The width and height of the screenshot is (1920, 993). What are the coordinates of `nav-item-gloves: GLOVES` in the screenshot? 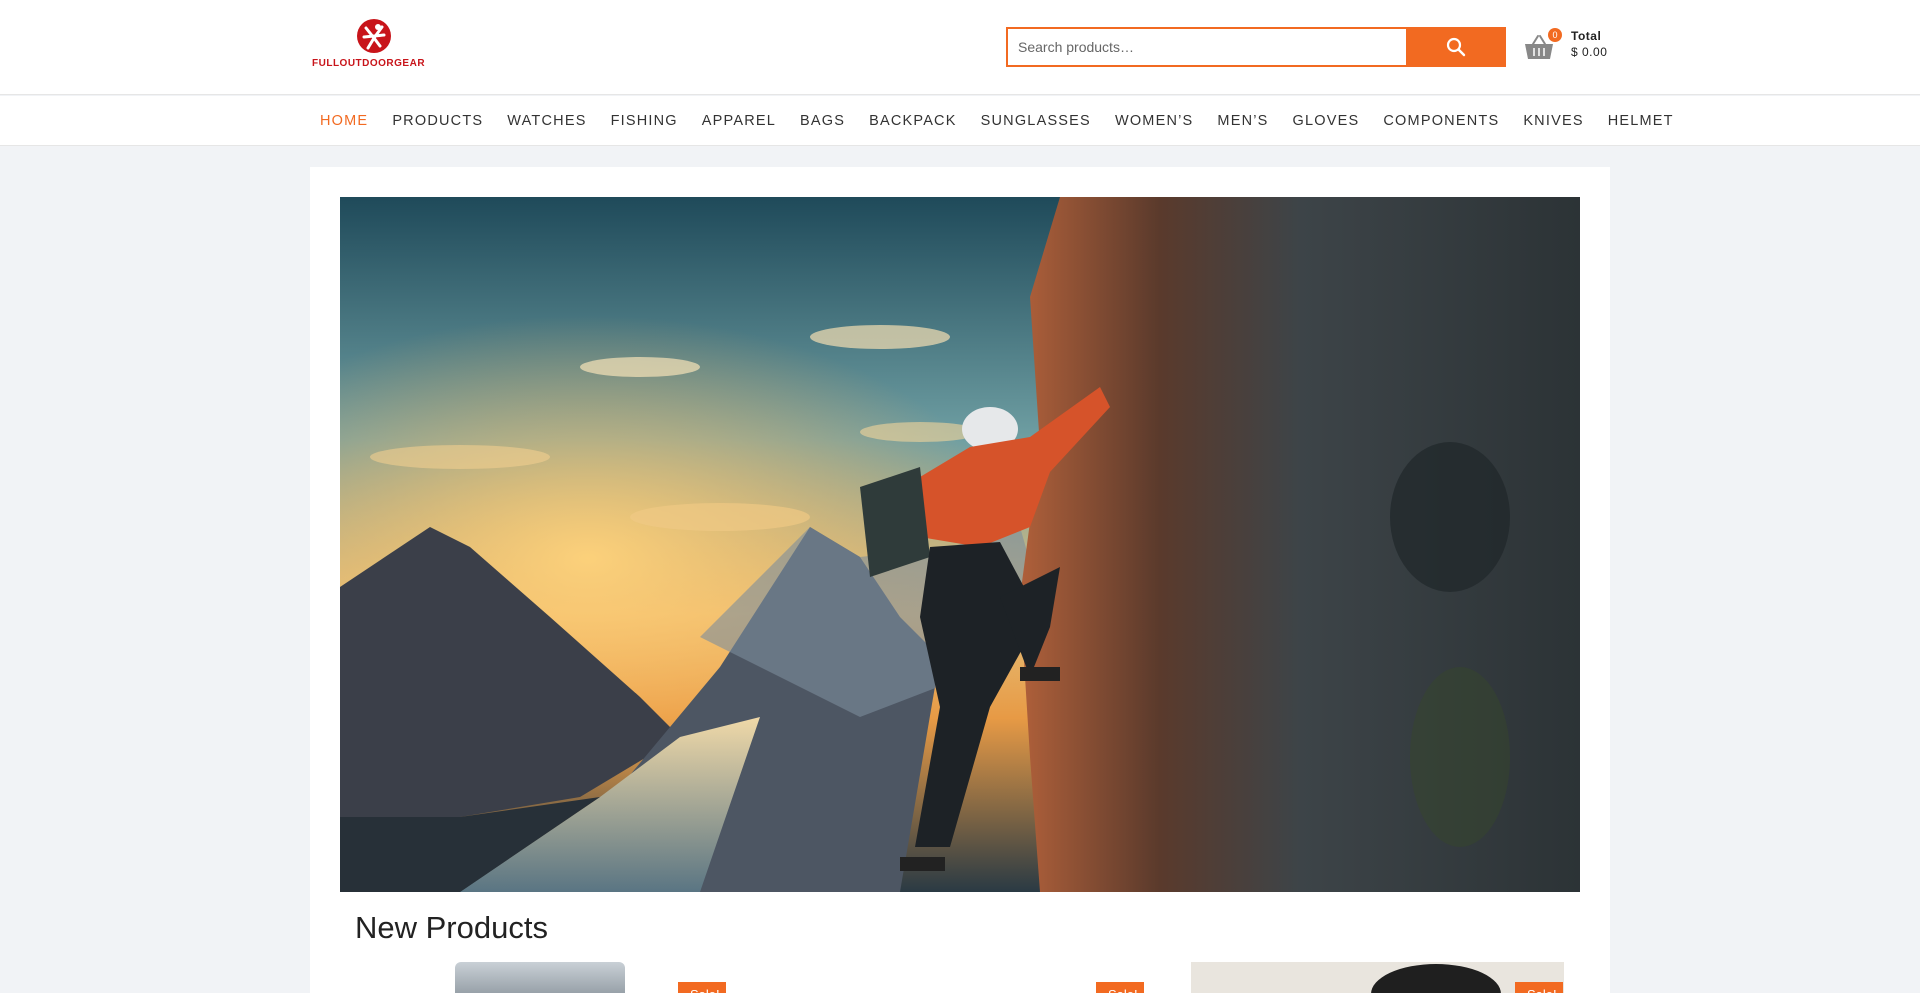 It's located at (1326, 121).